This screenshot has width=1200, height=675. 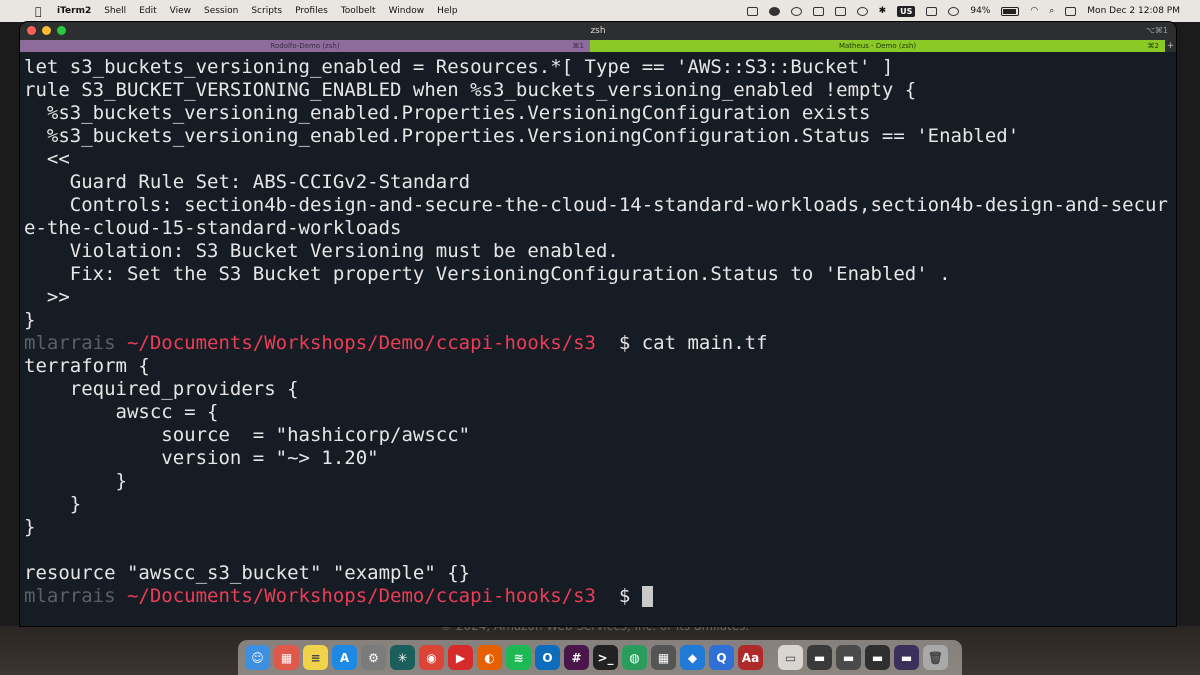 What do you see at coordinates (1010, 11) in the screenshot?
I see `battery-icon` at bounding box center [1010, 11].